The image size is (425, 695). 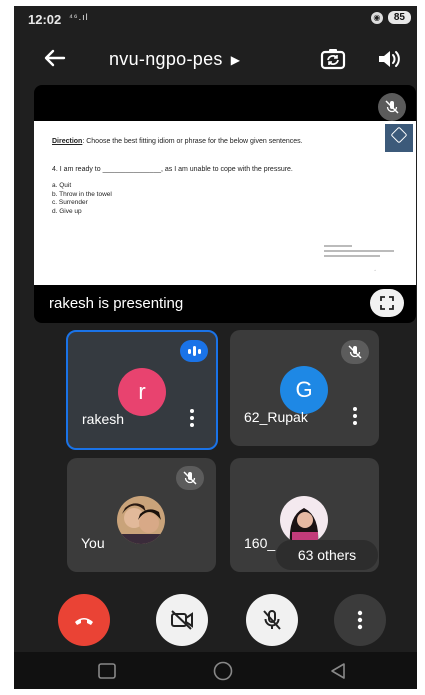 I want to click on slide-option: d. Give up, so click(x=67, y=211).